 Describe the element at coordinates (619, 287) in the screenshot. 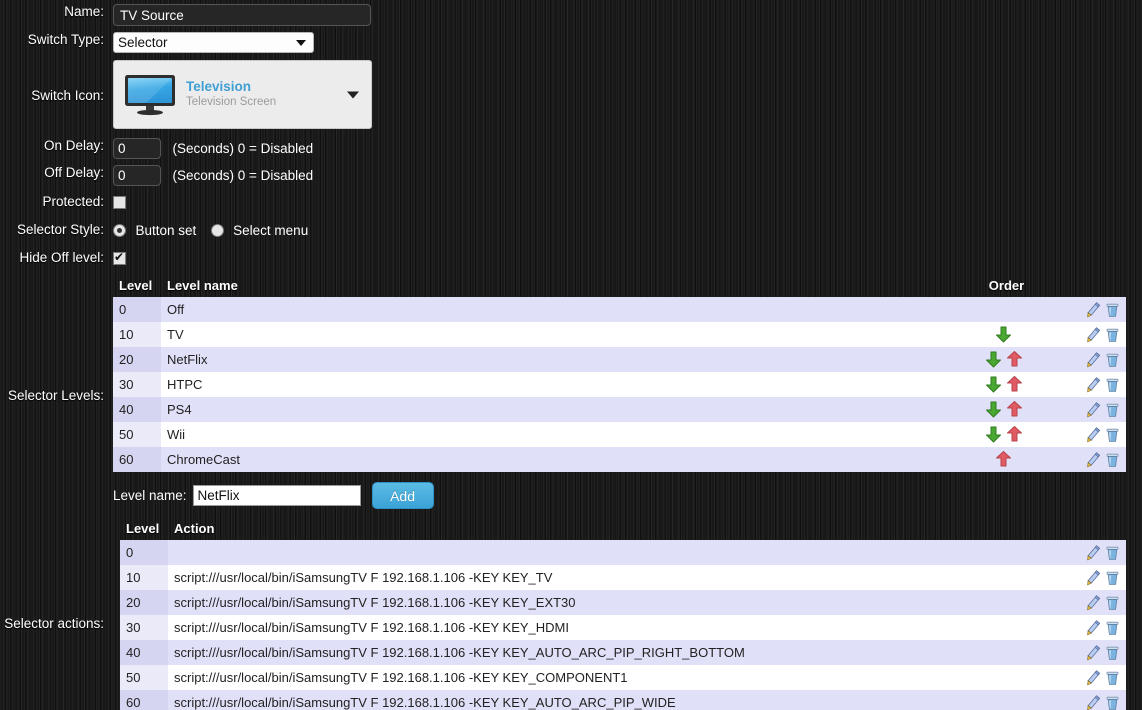

I see `levels-header-row: Level Level name Order` at that location.